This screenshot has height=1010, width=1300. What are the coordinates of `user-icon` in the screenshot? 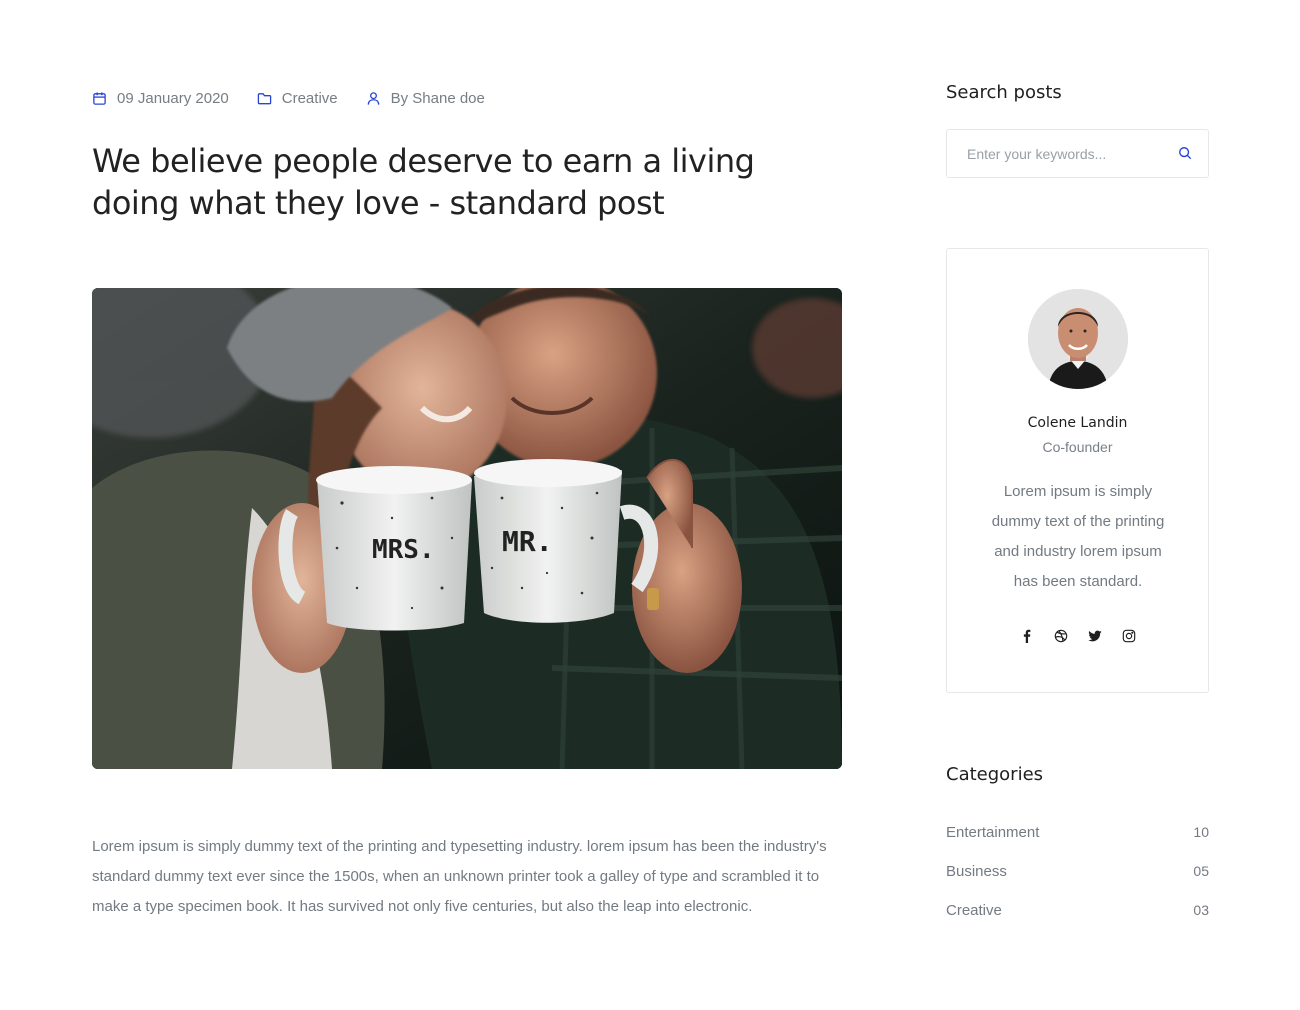 It's located at (373, 98).